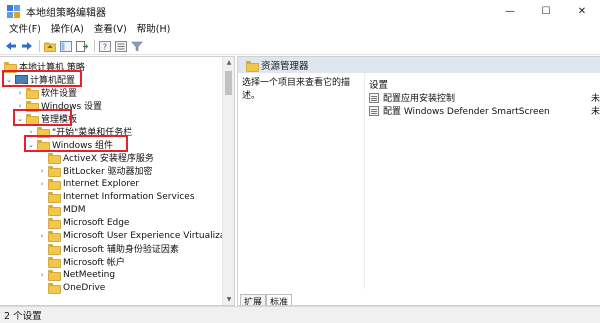 The image size is (600, 323). What do you see at coordinates (61, 209) in the screenshot?
I see `tree-item-component: MDM` at bounding box center [61, 209].